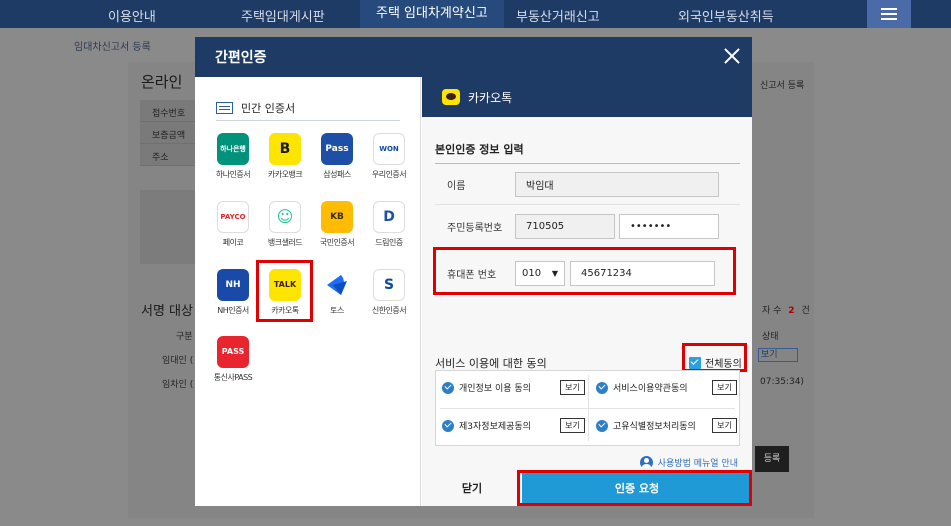 The width and height of the screenshot is (951, 526). I want to click on provider-label: 통신사PASS, so click(233, 377).